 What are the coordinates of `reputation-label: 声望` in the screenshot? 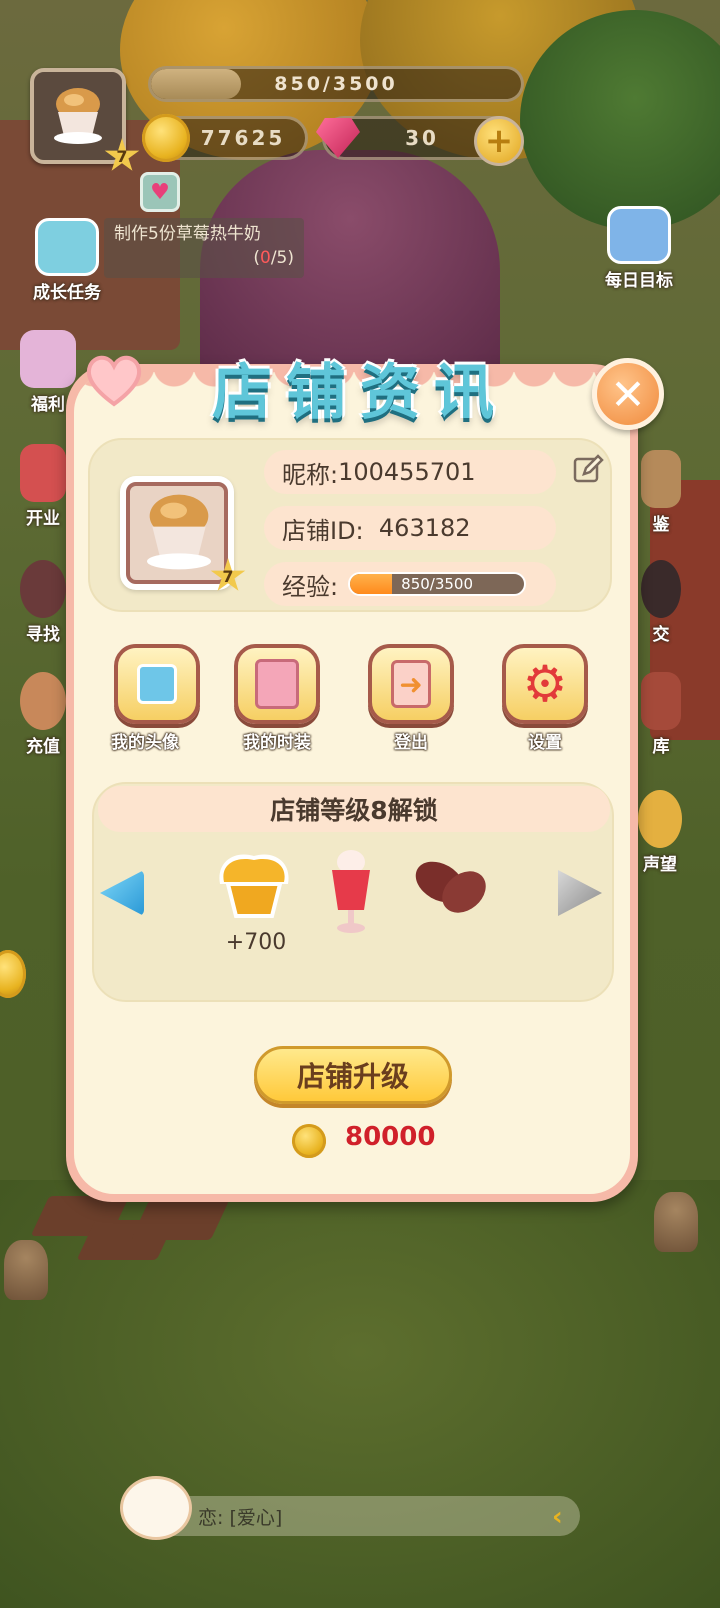 It's located at (660, 865).